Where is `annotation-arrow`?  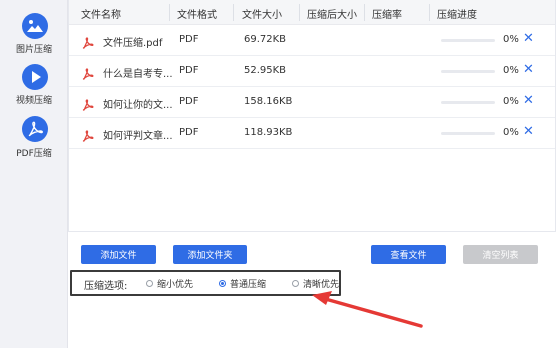
annotation-arrow is located at coordinates (367, 309).